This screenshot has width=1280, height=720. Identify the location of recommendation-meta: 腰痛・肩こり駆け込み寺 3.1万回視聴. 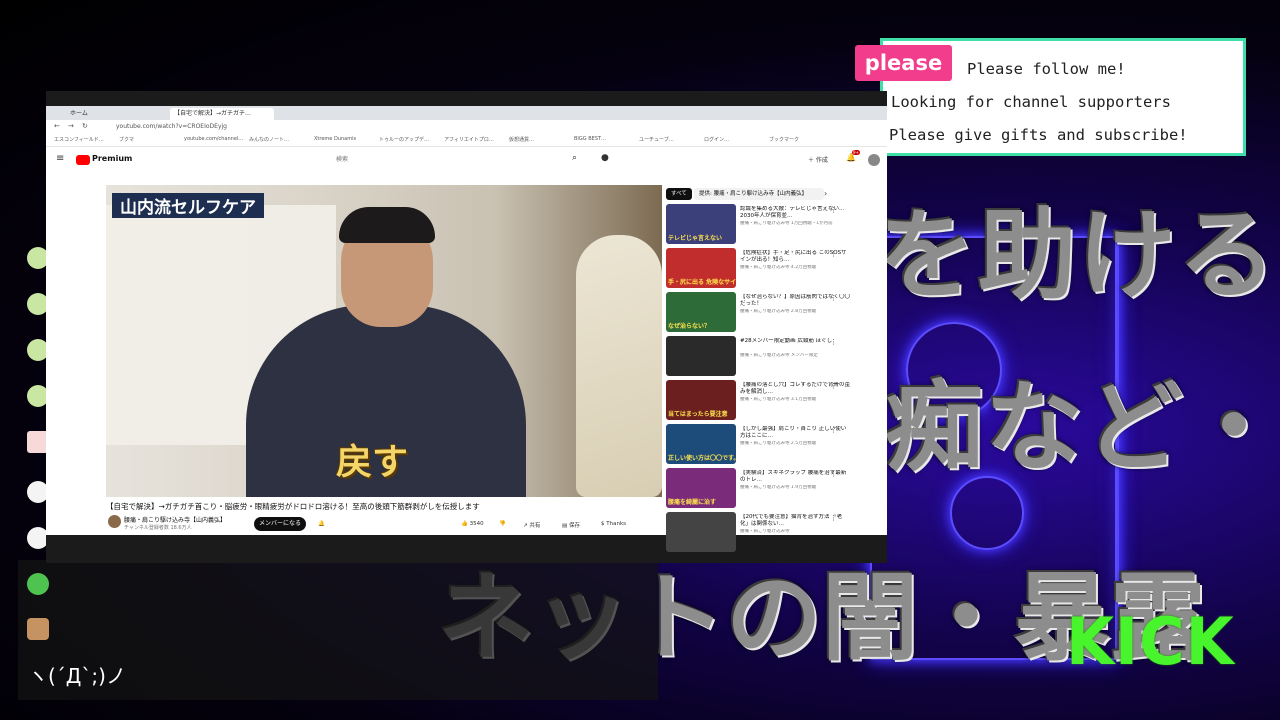
(778, 399).